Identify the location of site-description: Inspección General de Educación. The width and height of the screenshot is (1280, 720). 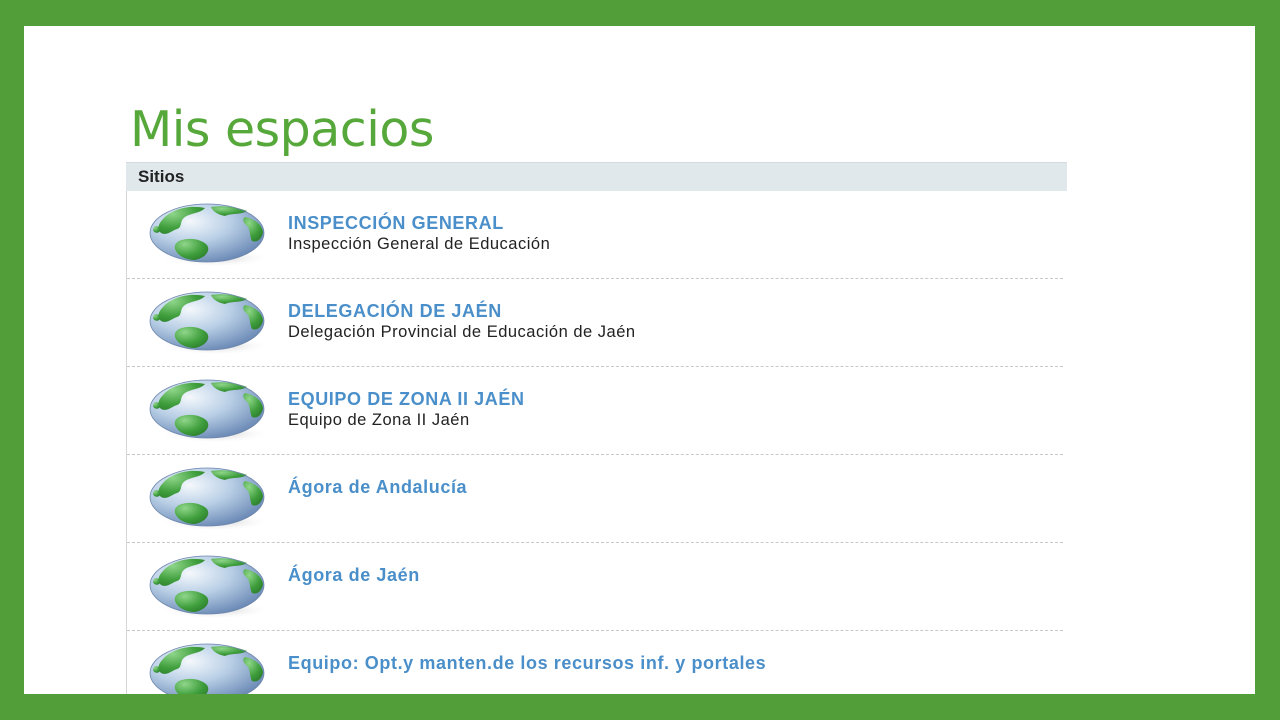
(419, 244).